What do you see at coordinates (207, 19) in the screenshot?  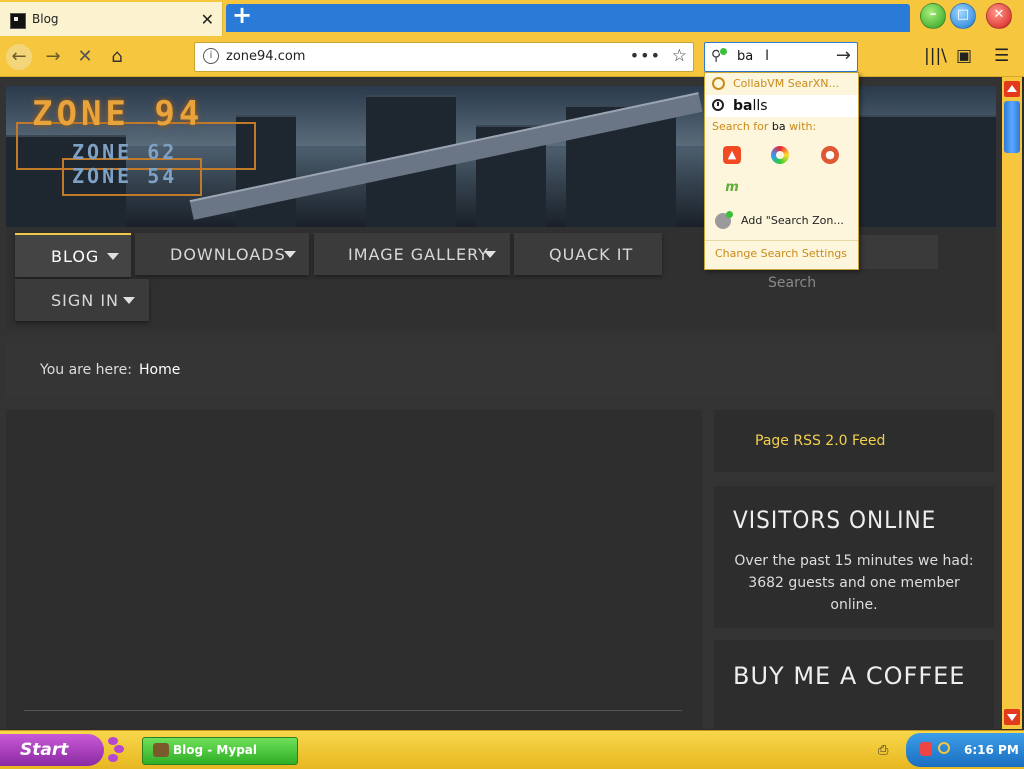 I see `tab-close-icon: ✕` at bounding box center [207, 19].